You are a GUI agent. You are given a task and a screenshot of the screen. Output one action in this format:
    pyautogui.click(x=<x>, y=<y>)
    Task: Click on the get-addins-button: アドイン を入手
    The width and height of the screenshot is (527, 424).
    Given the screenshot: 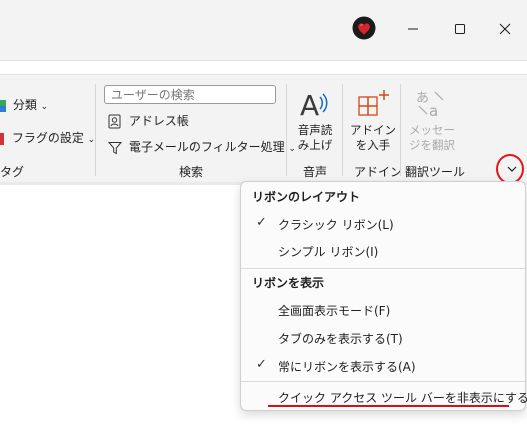 What is the action you would take?
    pyautogui.click(x=373, y=122)
    